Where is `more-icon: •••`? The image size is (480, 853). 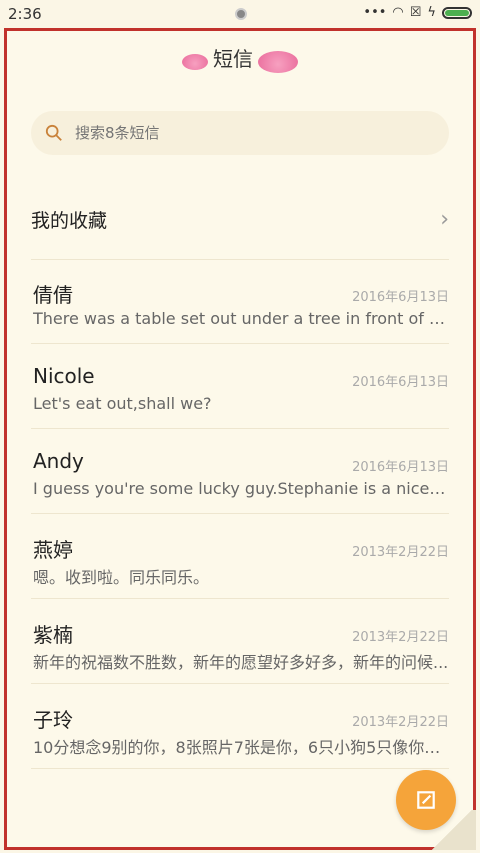 more-icon: ••• is located at coordinates (375, 12).